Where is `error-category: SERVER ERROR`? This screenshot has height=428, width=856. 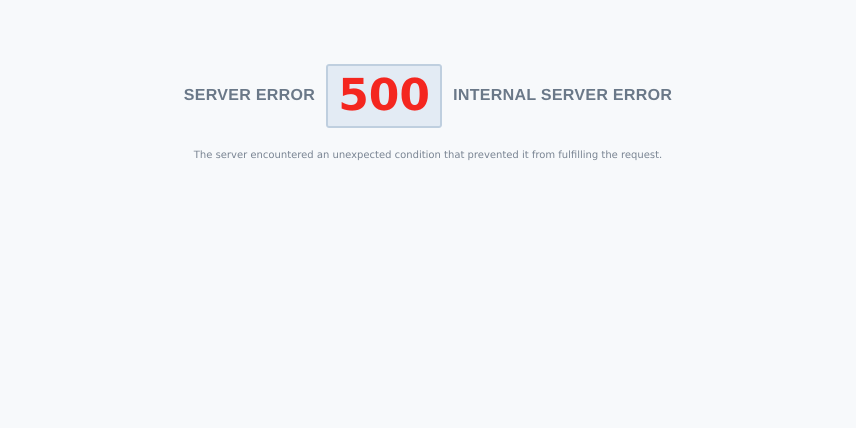 error-category: SERVER ERROR is located at coordinates (250, 96).